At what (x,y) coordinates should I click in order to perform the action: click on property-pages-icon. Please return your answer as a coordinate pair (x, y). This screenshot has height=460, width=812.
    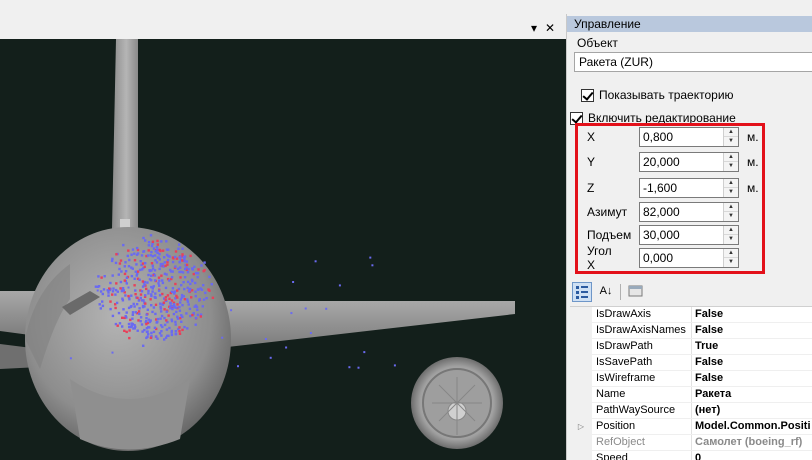
    Looking at the image, I should click on (635, 292).